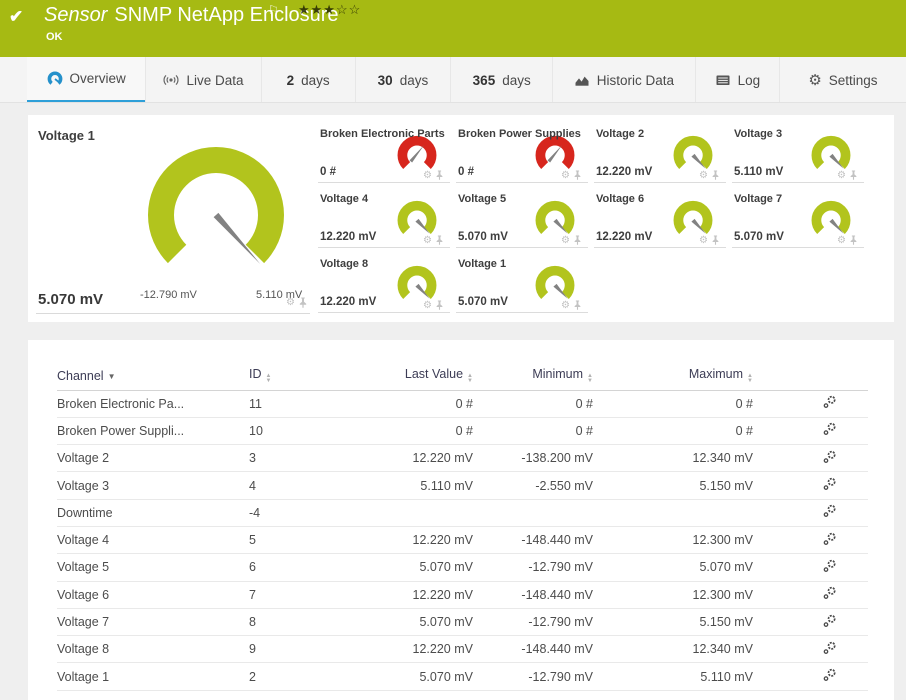 The image size is (906, 700). Describe the element at coordinates (153, 567) in the screenshot. I see `channel-name: Voltage 5` at that location.